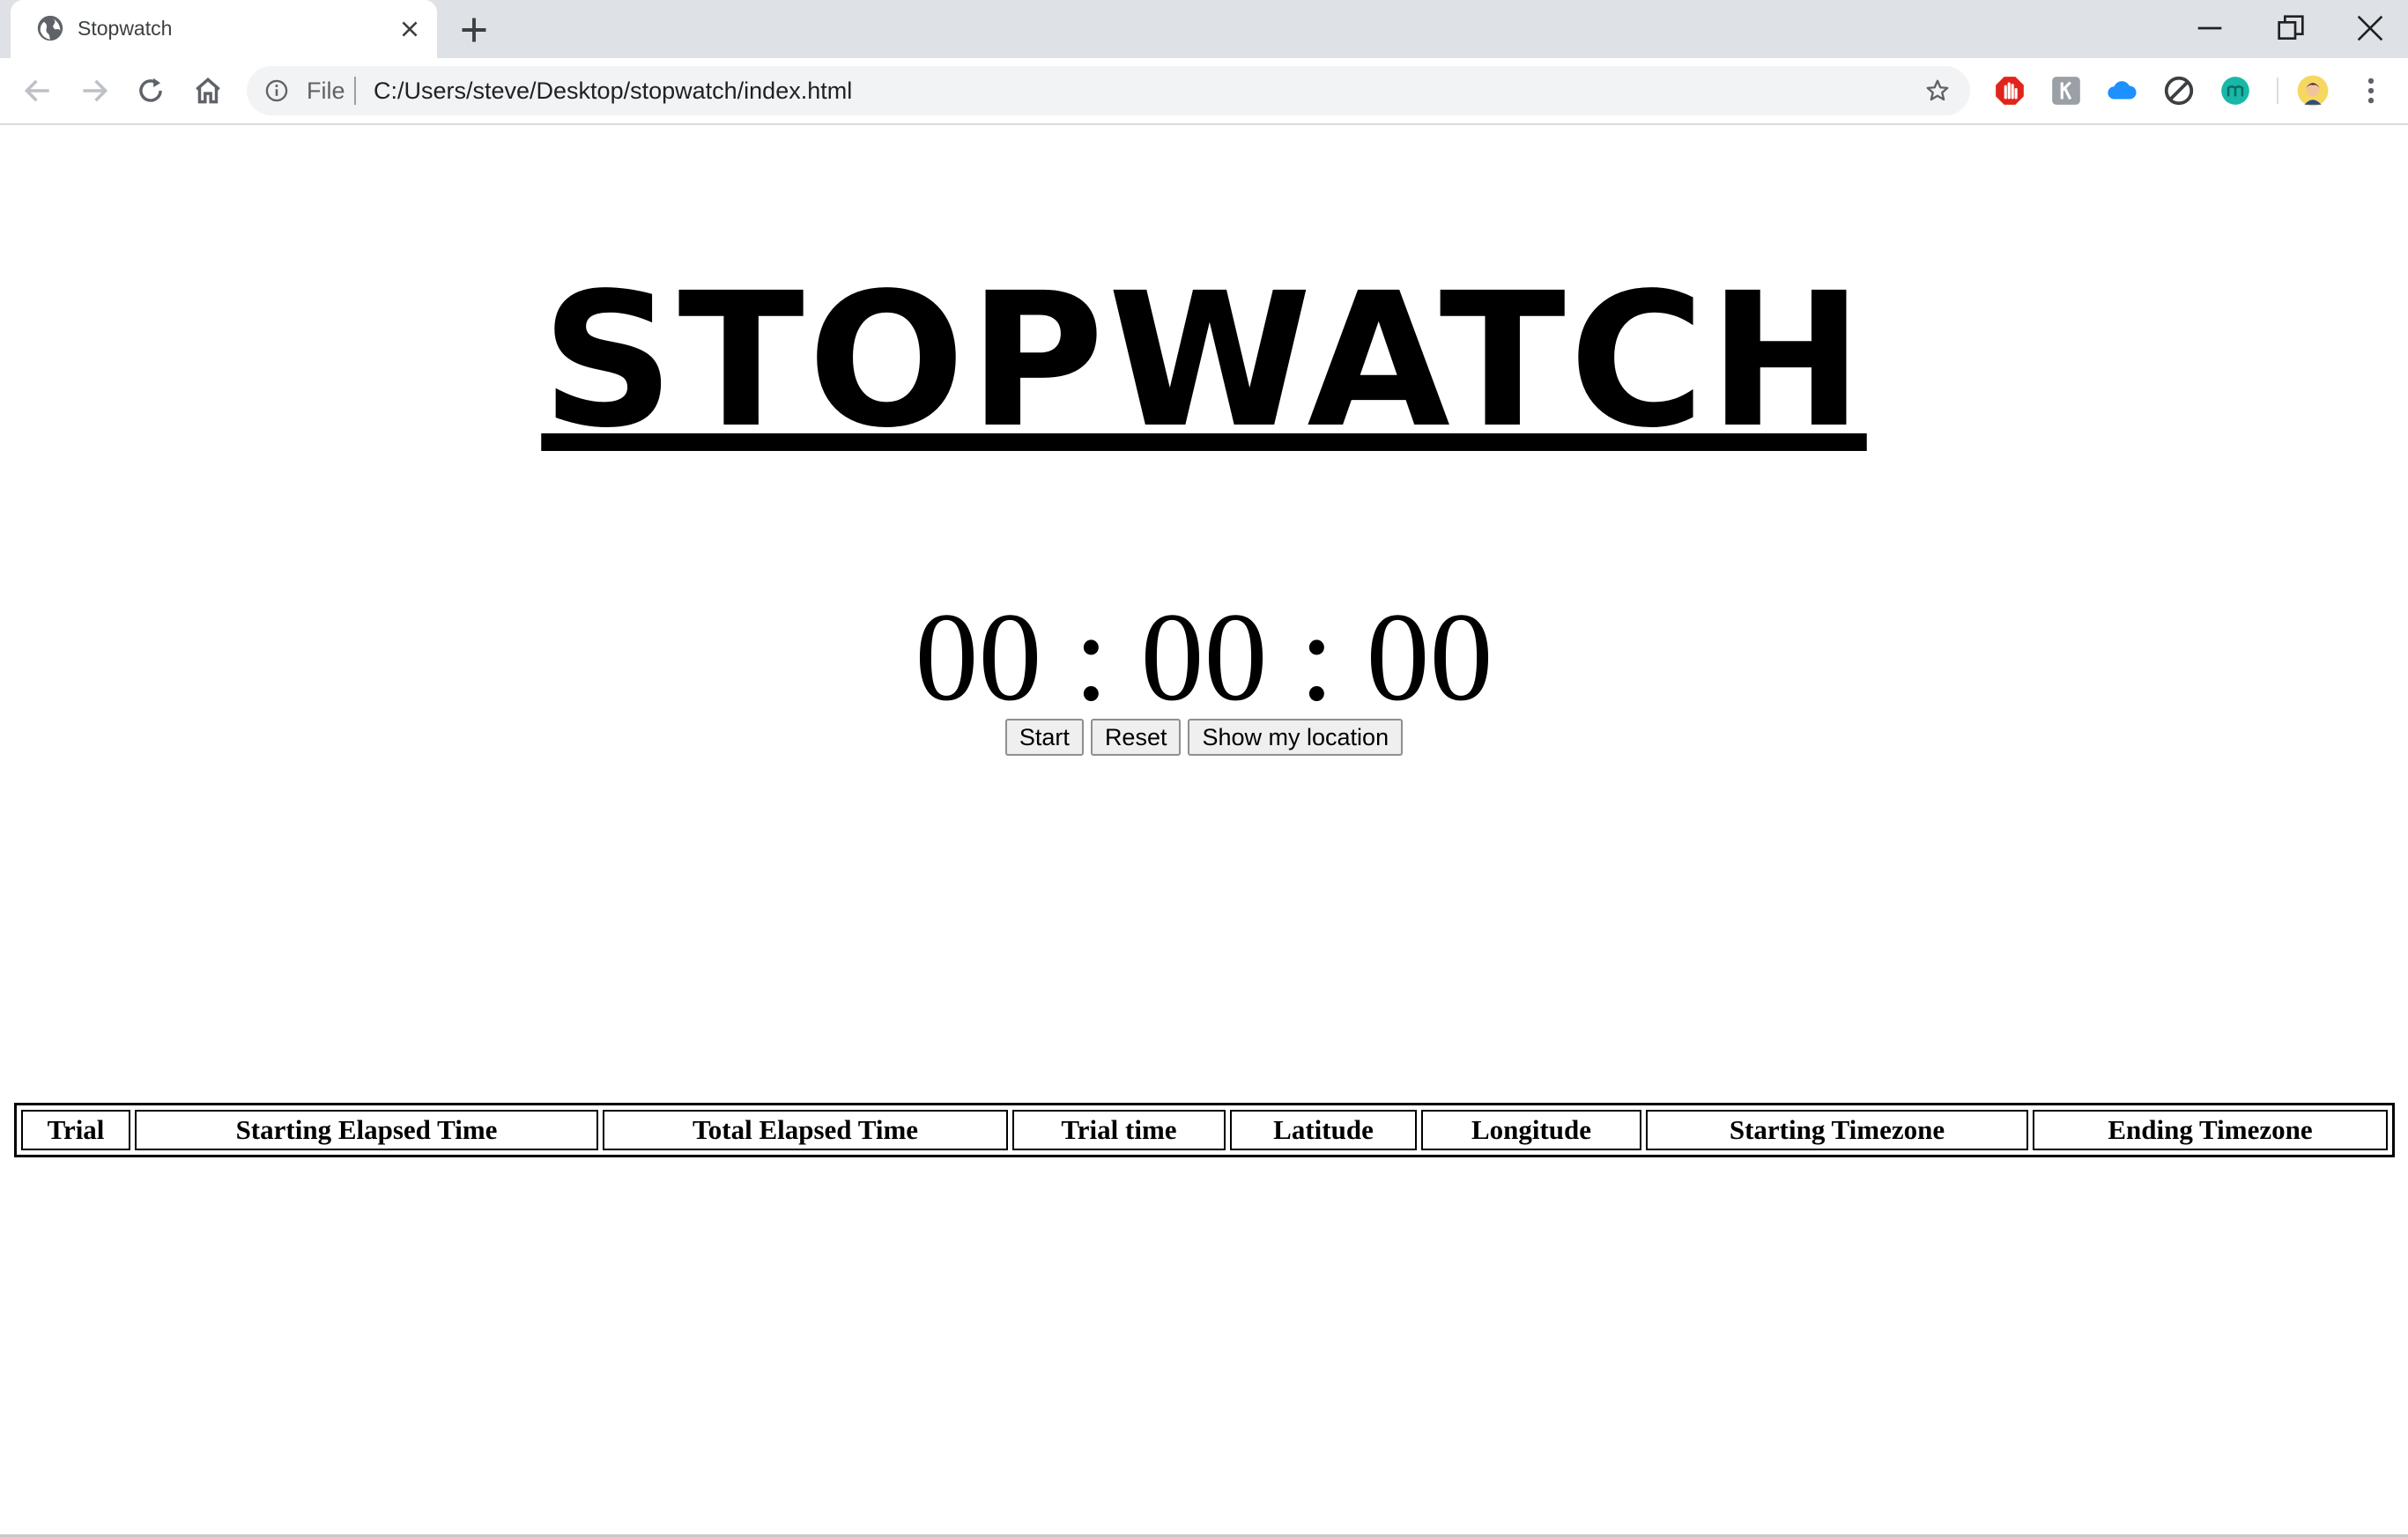  What do you see at coordinates (978, 657) in the screenshot?
I see `timer-hours: 00` at bounding box center [978, 657].